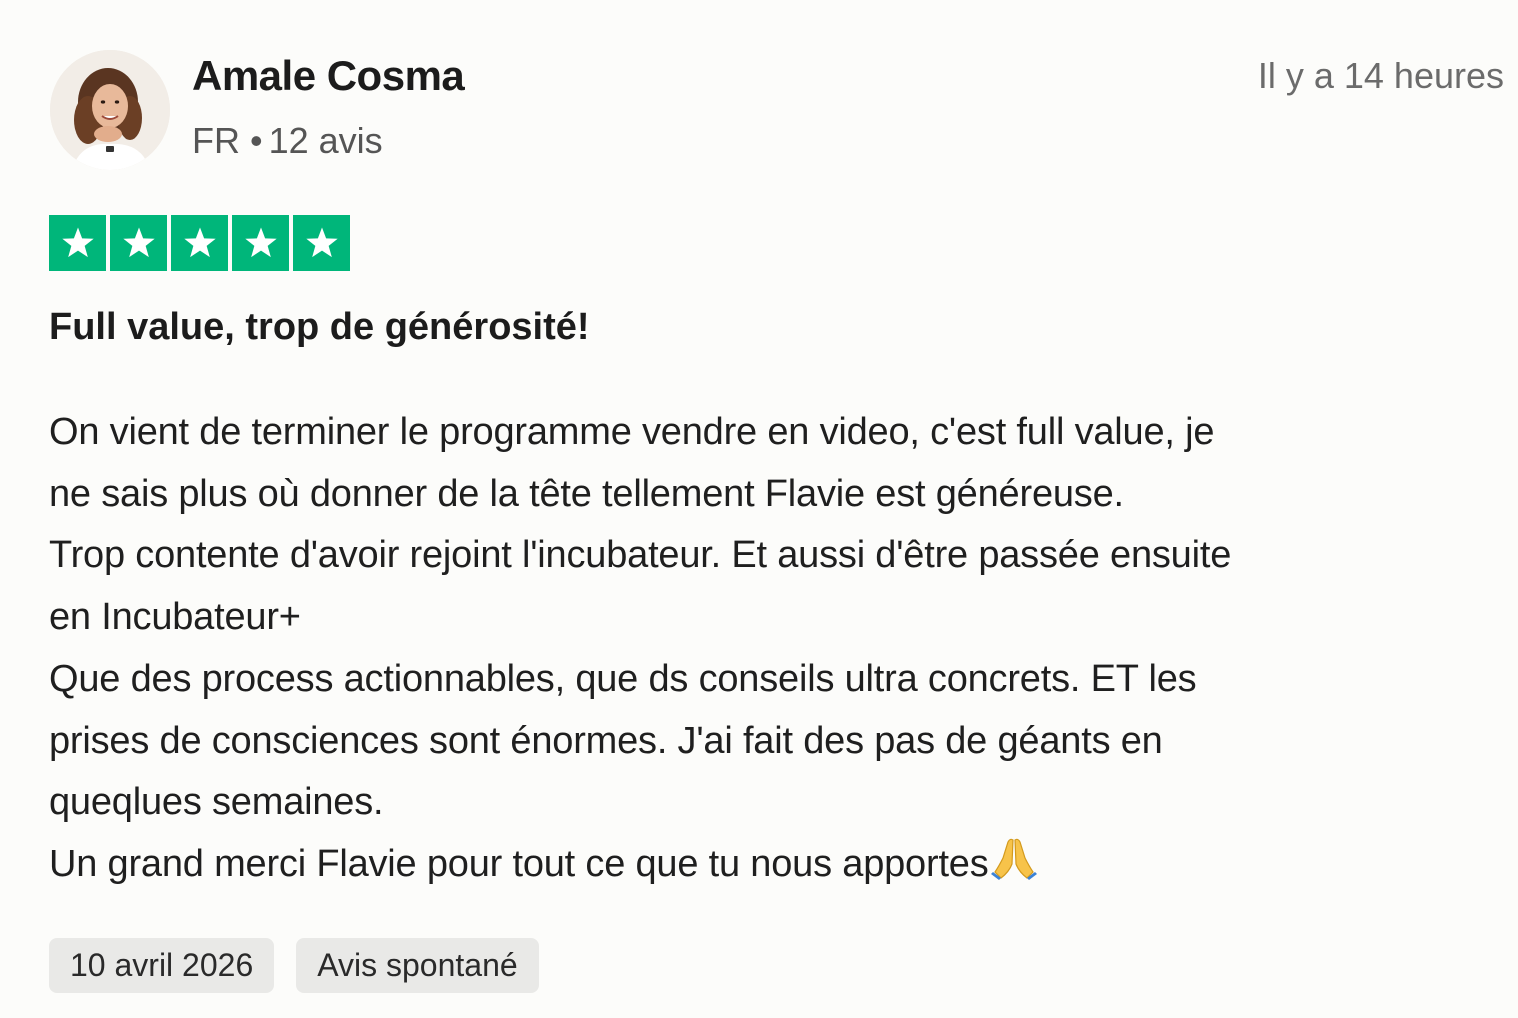 This screenshot has height=1018, width=1518. I want to click on review-type-tag: Avis spontané, so click(417, 965).